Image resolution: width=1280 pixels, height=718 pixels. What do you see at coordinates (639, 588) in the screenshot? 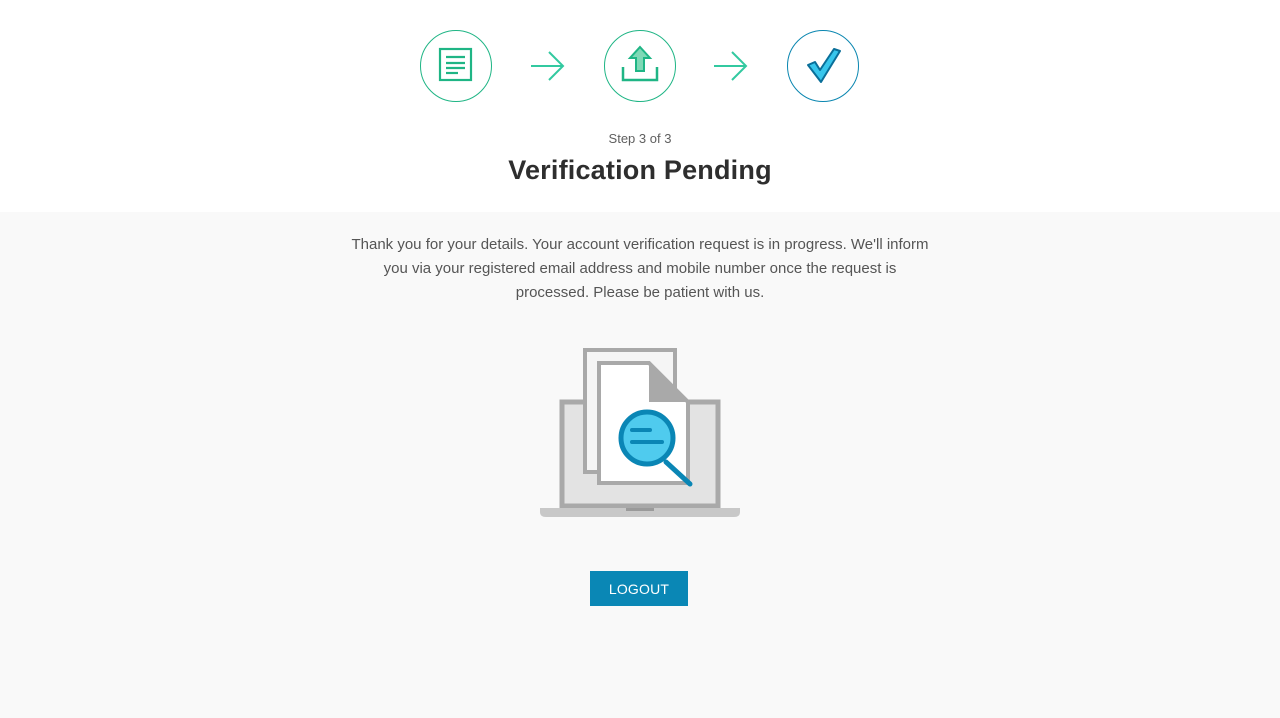
I see `logout-button: LOGOUT` at bounding box center [639, 588].